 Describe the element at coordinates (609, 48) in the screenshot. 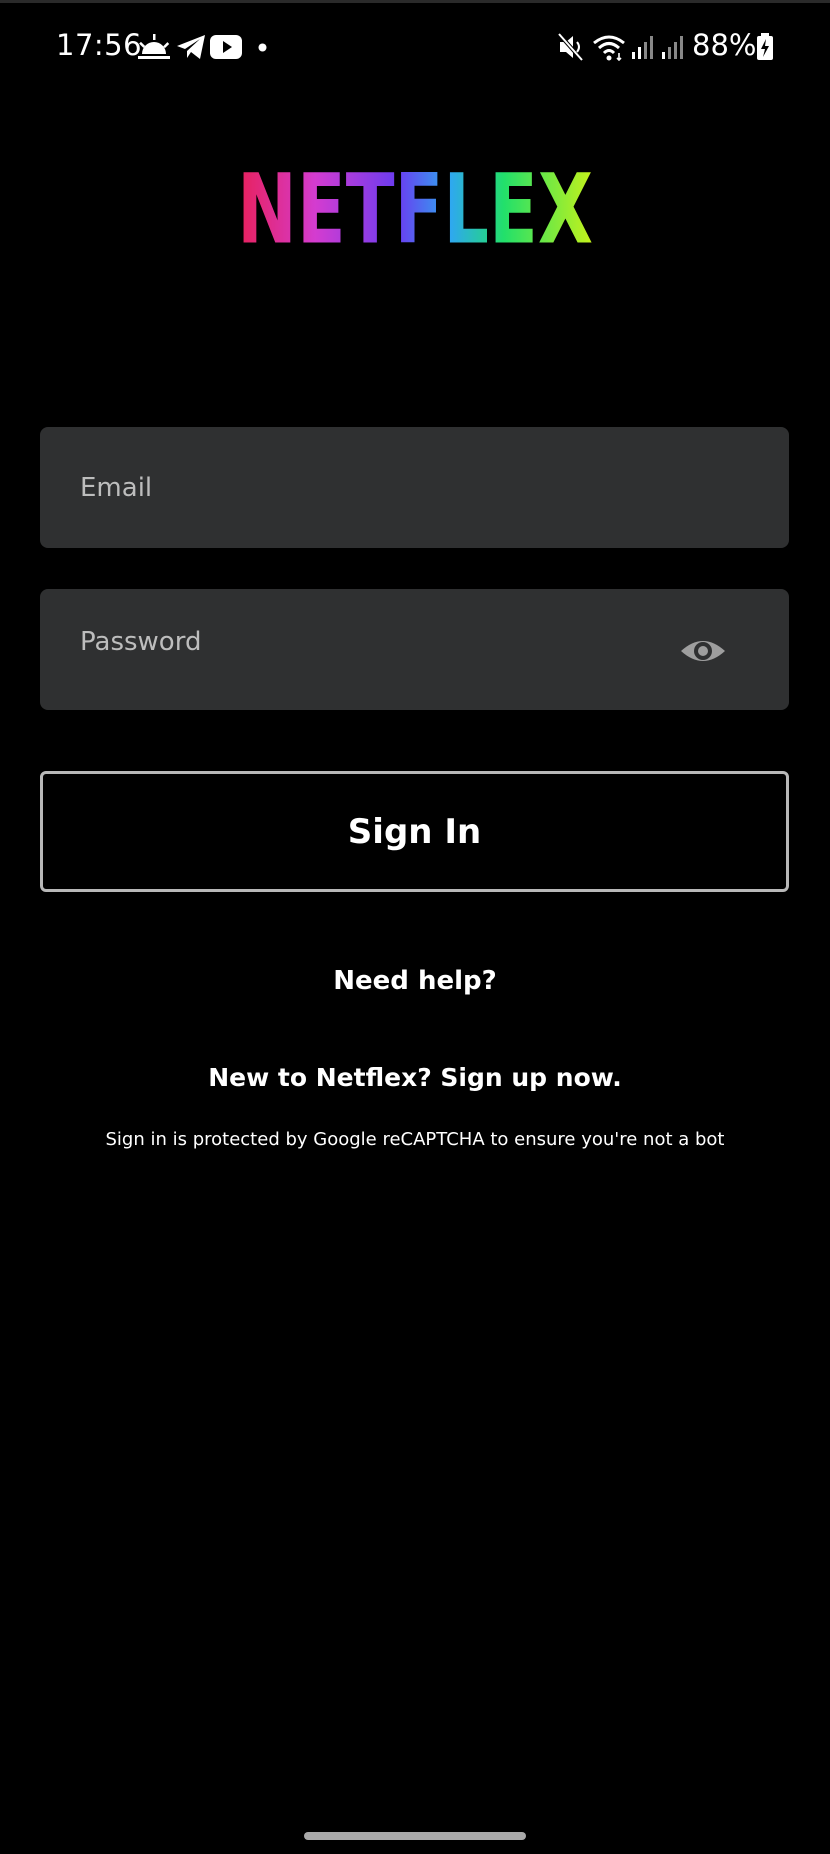

I see `wifi-icon` at that location.